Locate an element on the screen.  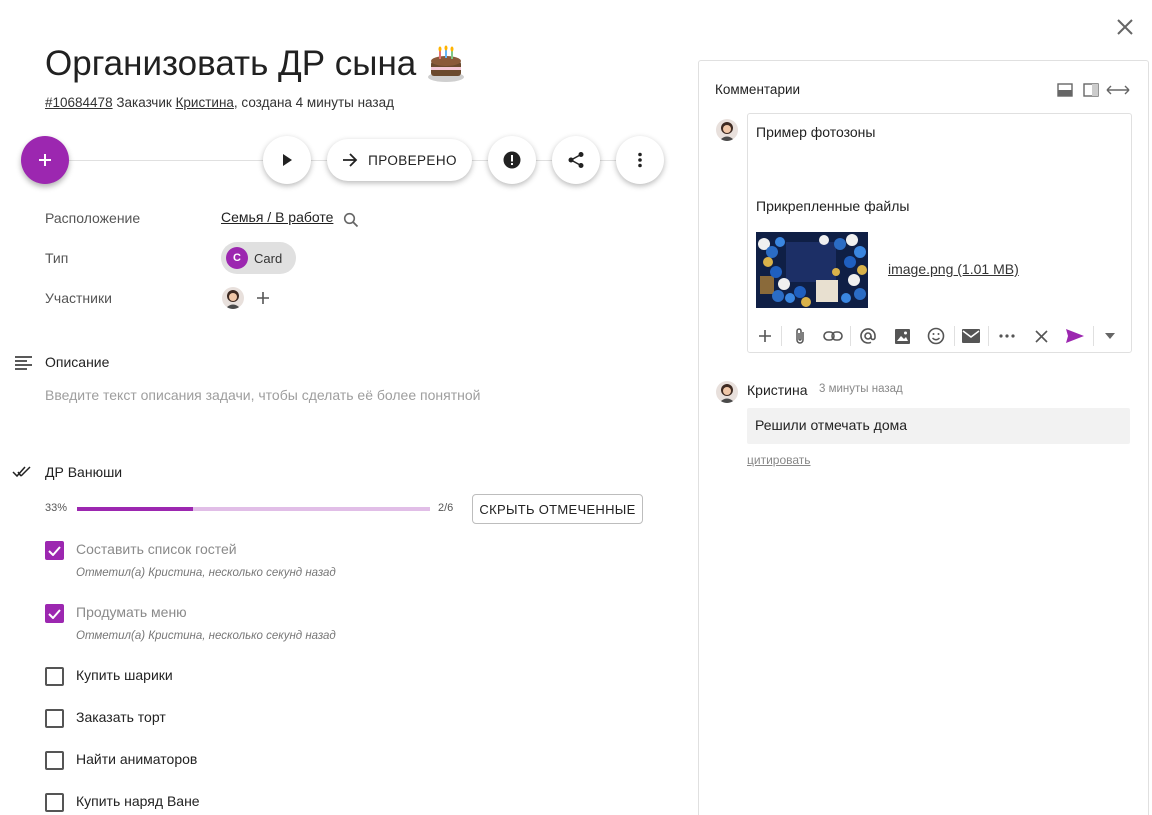
location-link: Семья / В работе is located at coordinates (277, 217).